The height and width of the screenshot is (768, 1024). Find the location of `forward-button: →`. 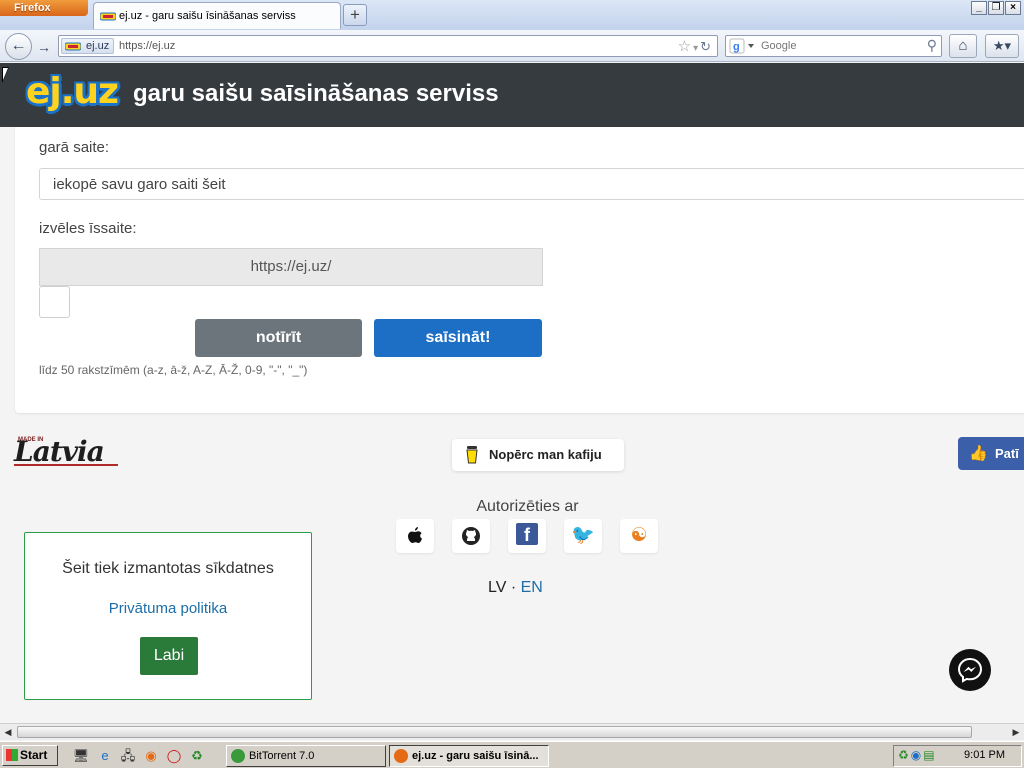

forward-button: → is located at coordinates (44, 47).